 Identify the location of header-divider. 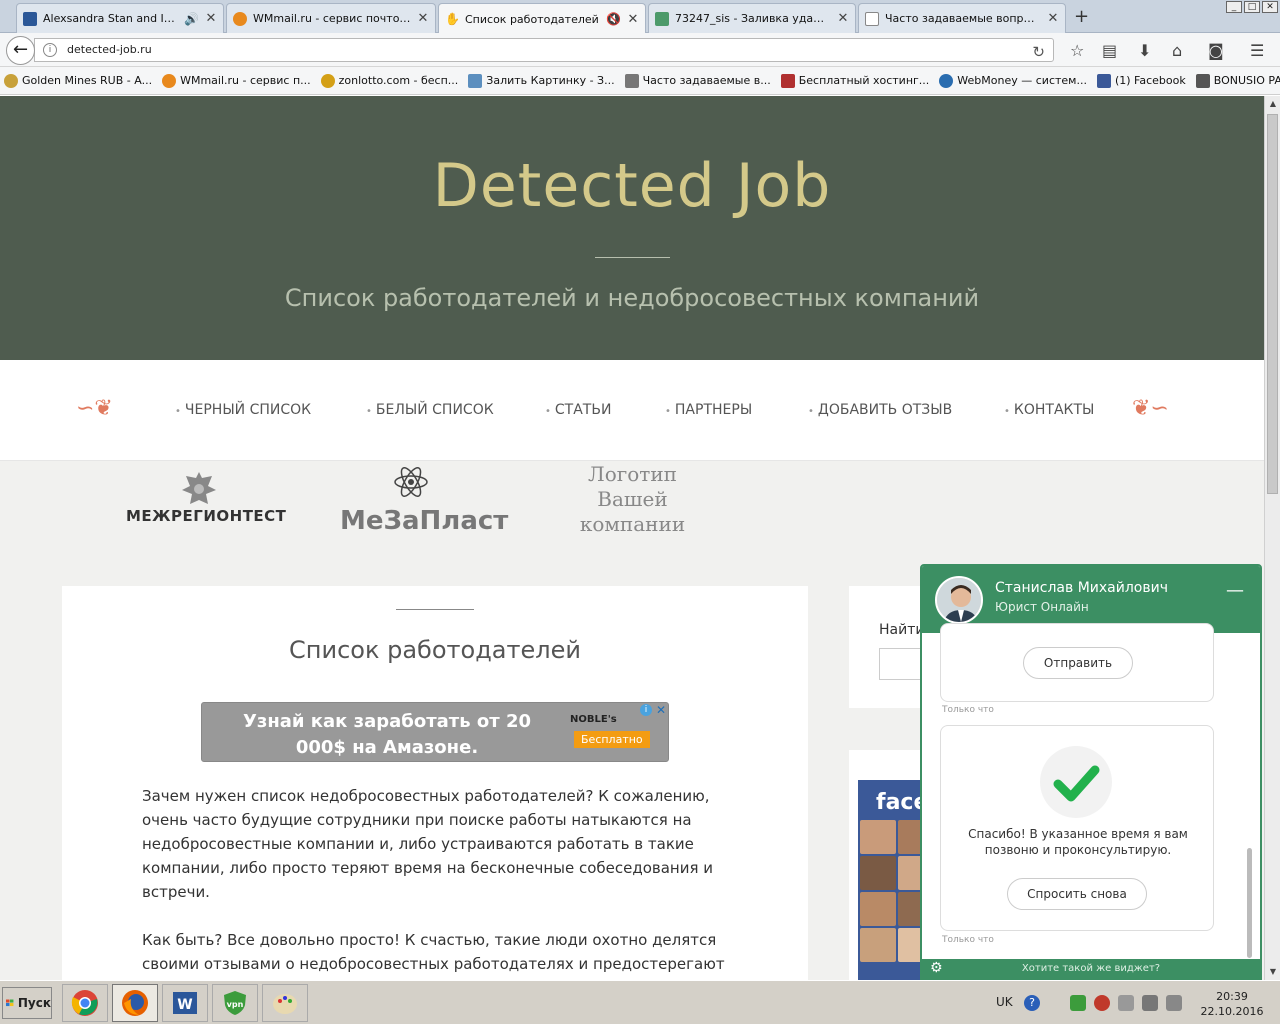
(632, 257).